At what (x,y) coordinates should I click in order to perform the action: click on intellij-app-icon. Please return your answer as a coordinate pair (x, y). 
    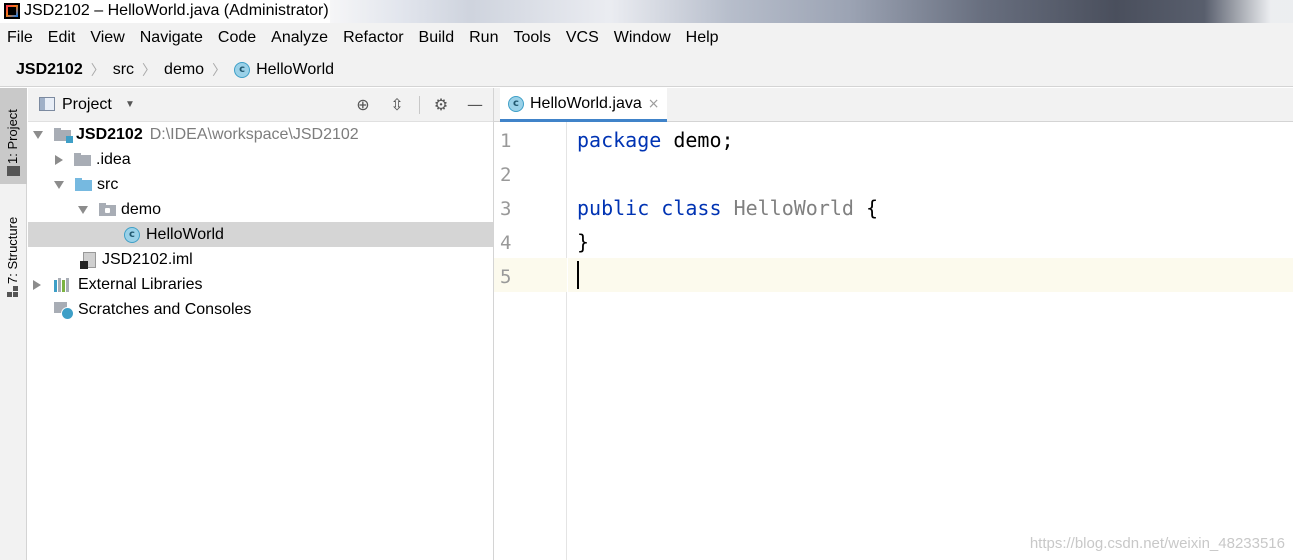
    Looking at the image, I should click on (12, 11).